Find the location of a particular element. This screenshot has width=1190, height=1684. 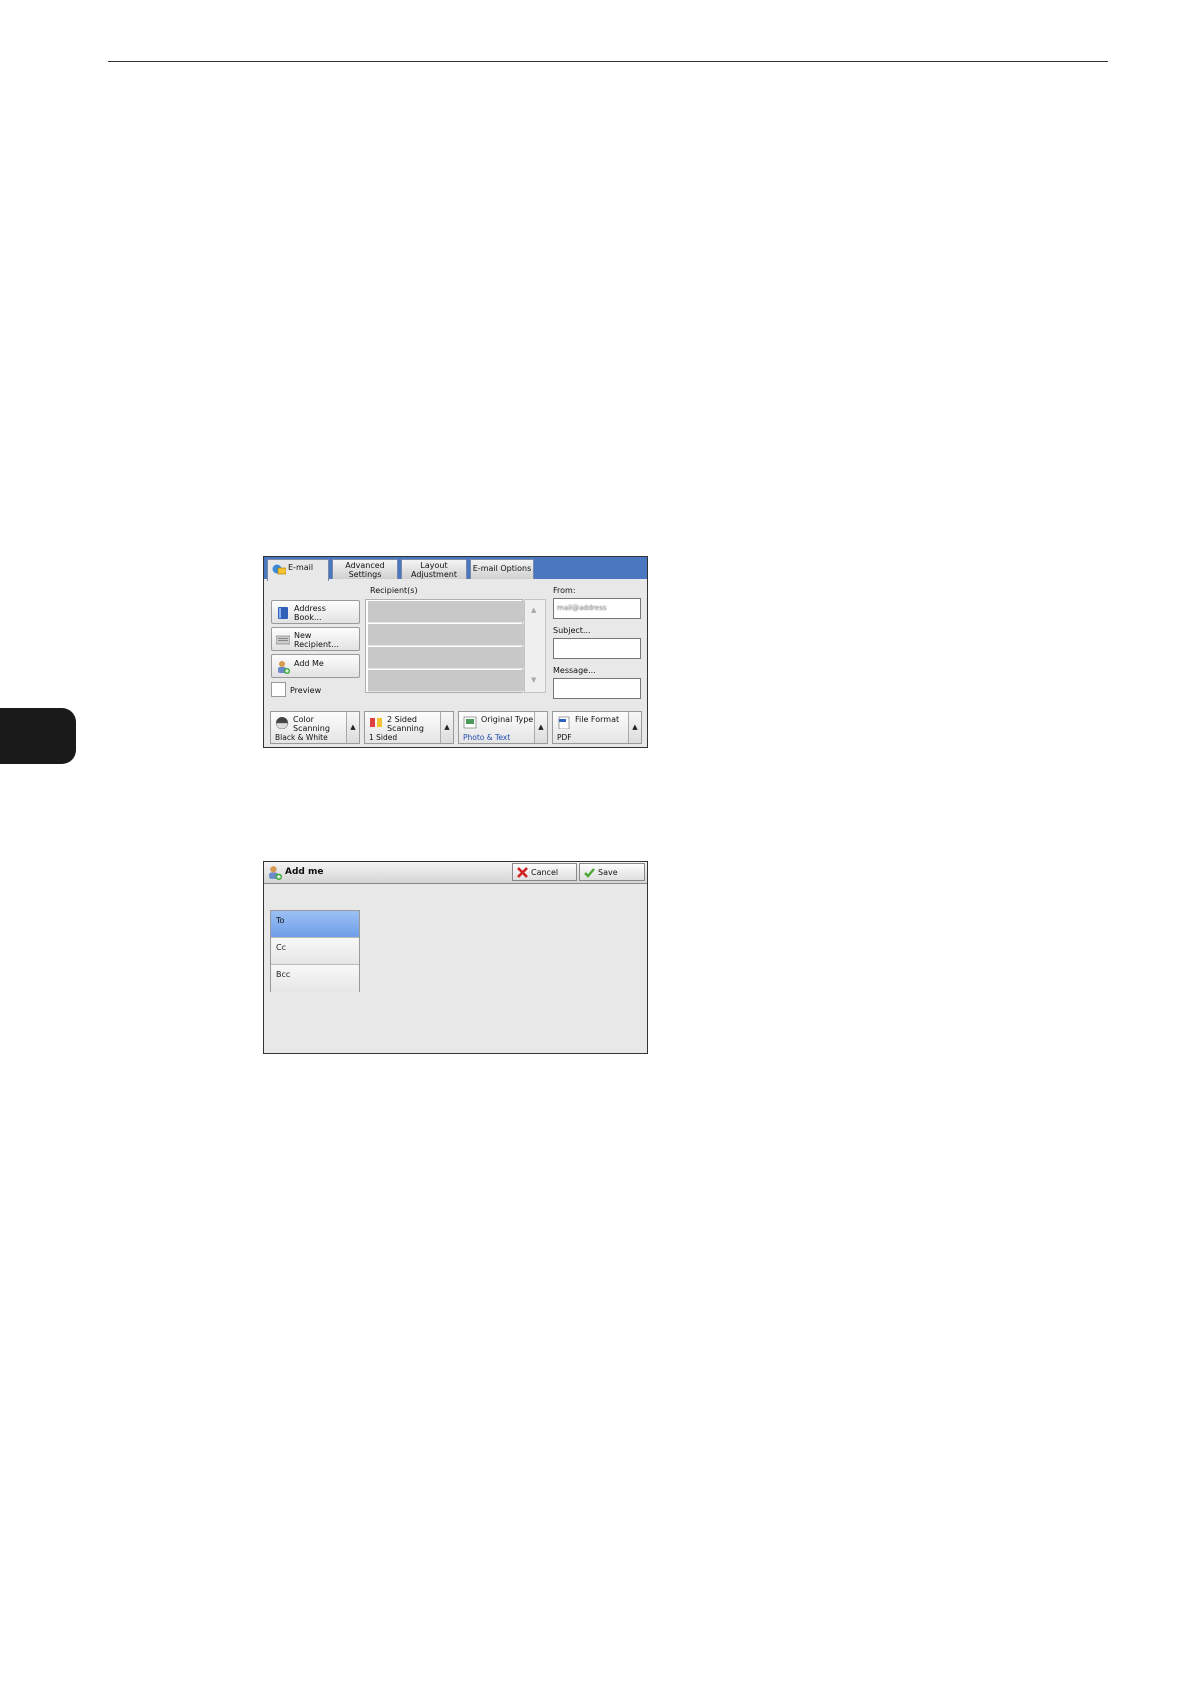

recipients-header: Recipient(s) is located at coordinates (394, 590).